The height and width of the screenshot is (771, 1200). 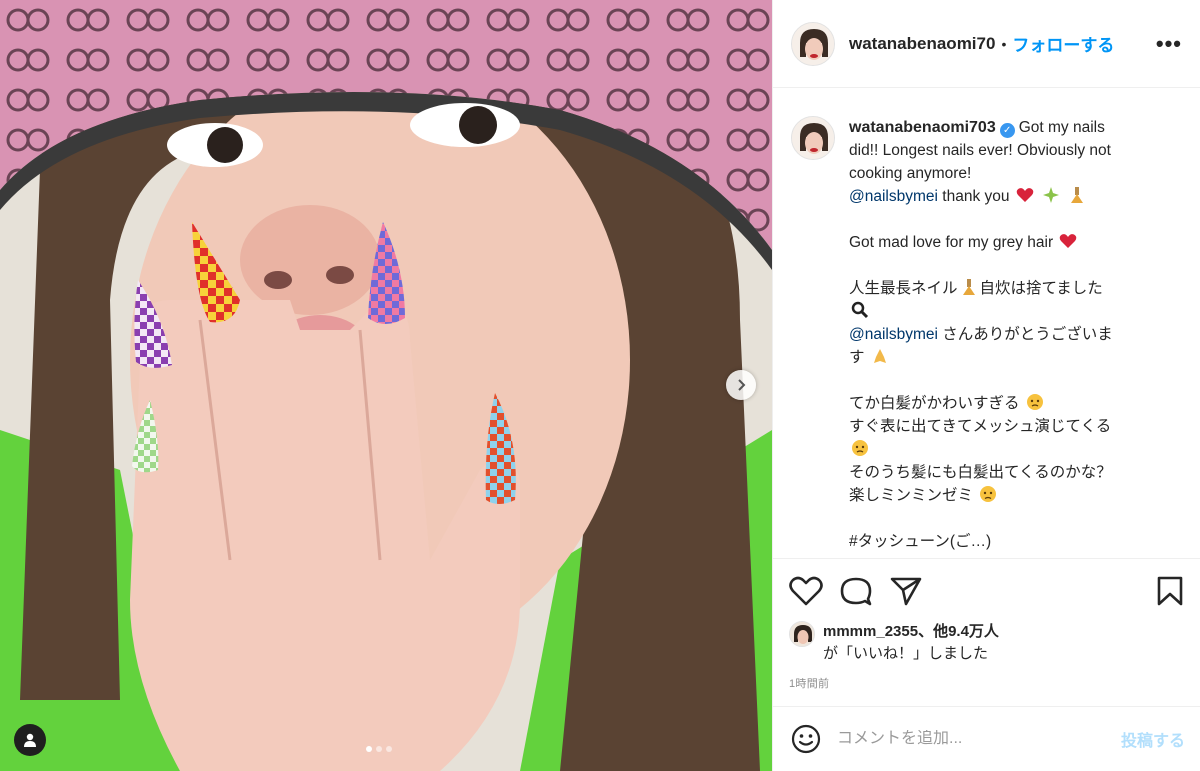 I want to click on comment-input, so click(x=979, y=739).